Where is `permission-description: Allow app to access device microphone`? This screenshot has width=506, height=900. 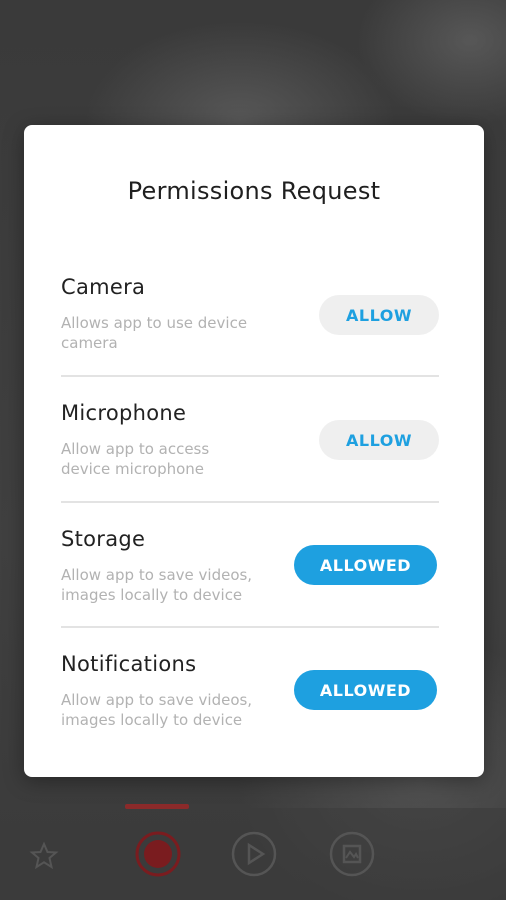 permission-description: Allow app to access device microphone is located at coordinates (135, 459).